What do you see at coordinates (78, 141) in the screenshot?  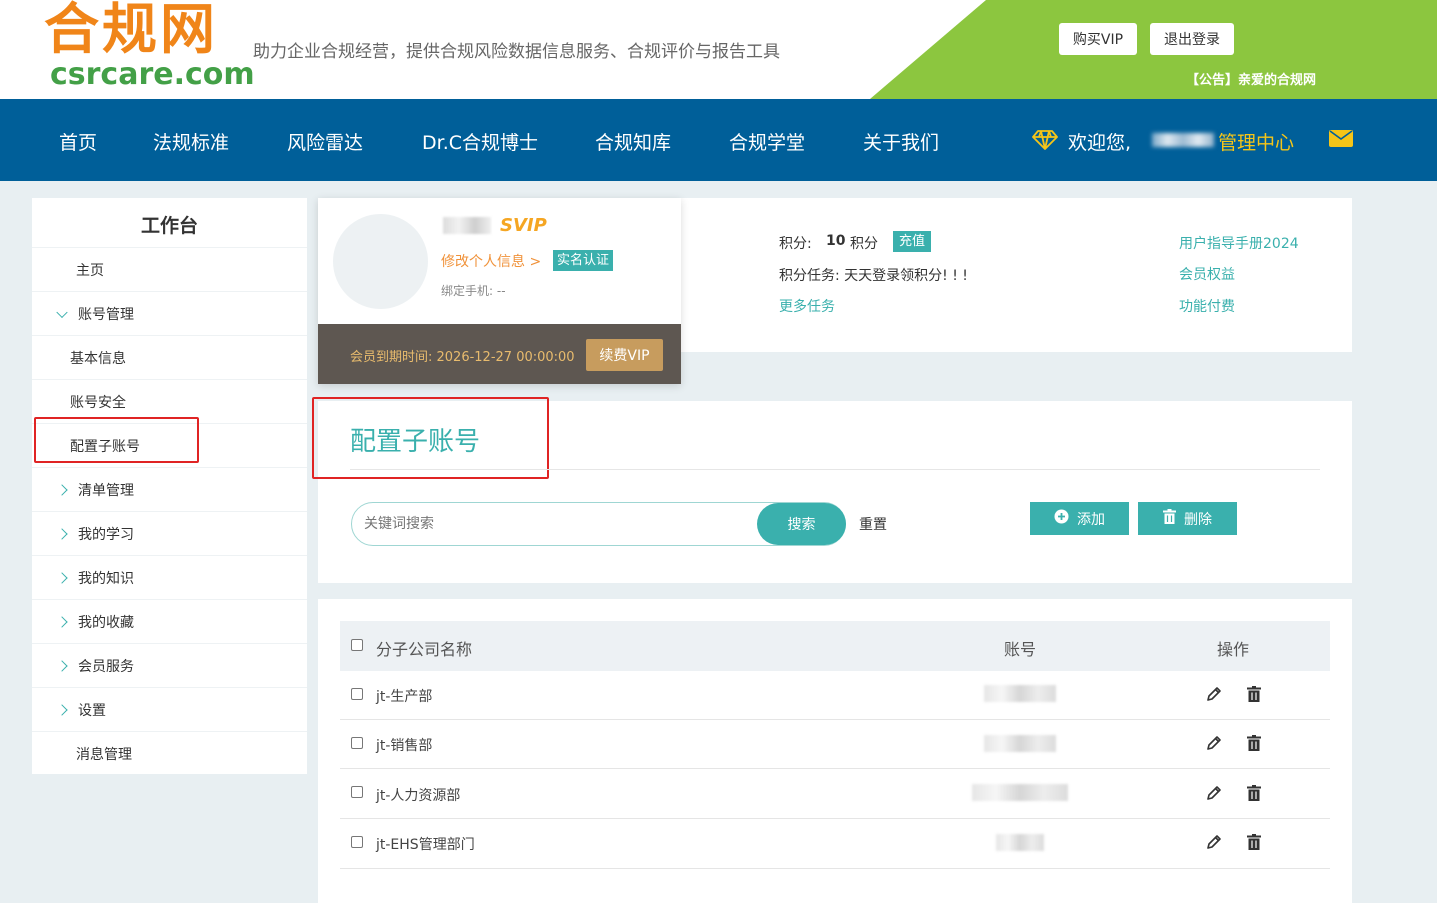 I see `nav-item-home: 首页` at bounding box center [78, 141].